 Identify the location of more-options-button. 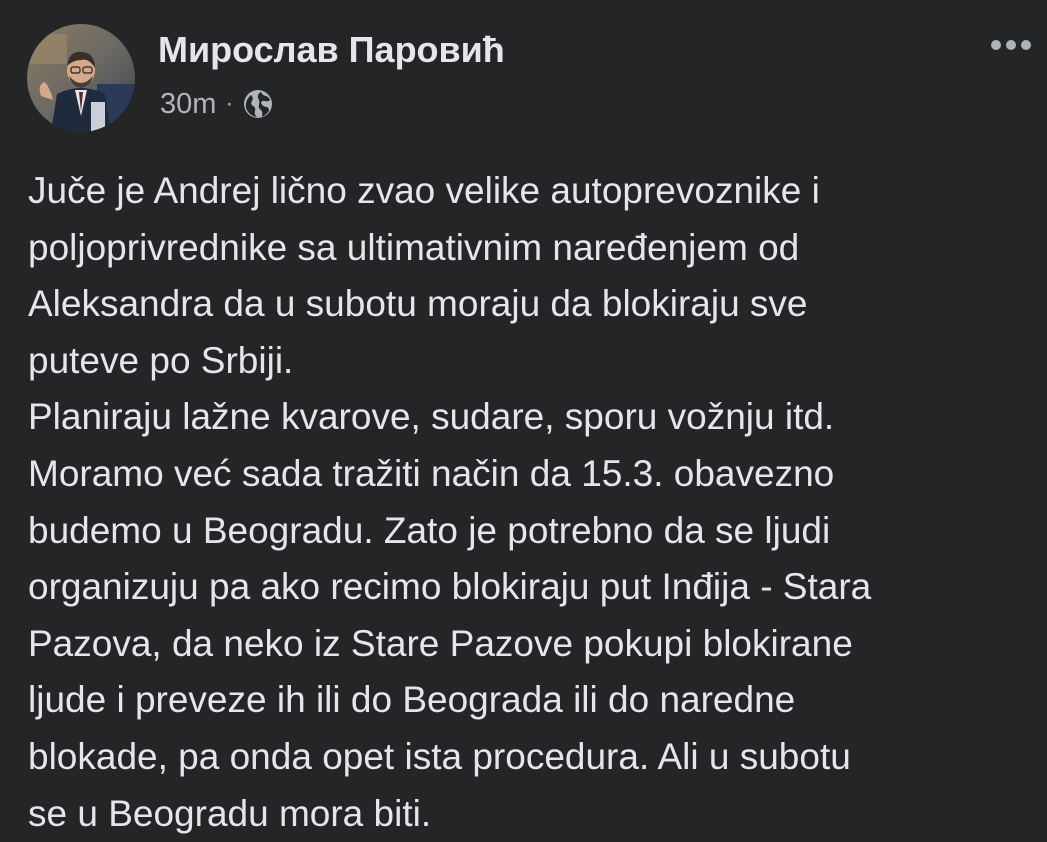
(1011, 45).